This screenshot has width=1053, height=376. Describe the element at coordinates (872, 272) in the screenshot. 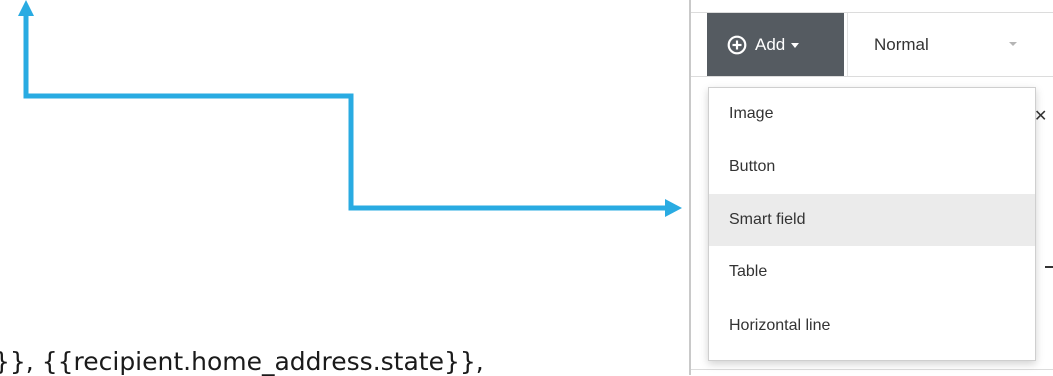

I see `menu-item-table: Table` at that location.